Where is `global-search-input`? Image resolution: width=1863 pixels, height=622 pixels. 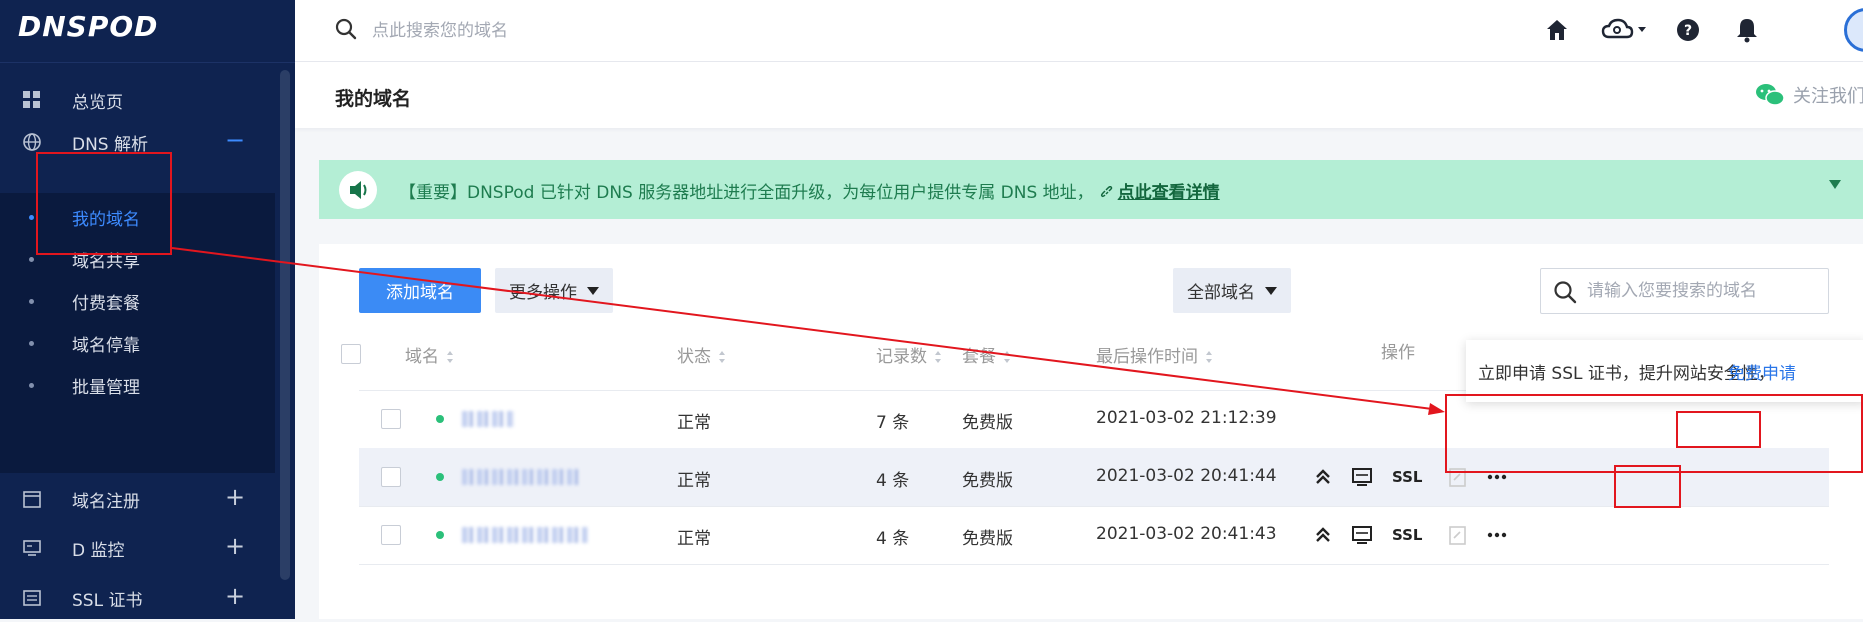 global-search-input is located at coordinates (570, 31).